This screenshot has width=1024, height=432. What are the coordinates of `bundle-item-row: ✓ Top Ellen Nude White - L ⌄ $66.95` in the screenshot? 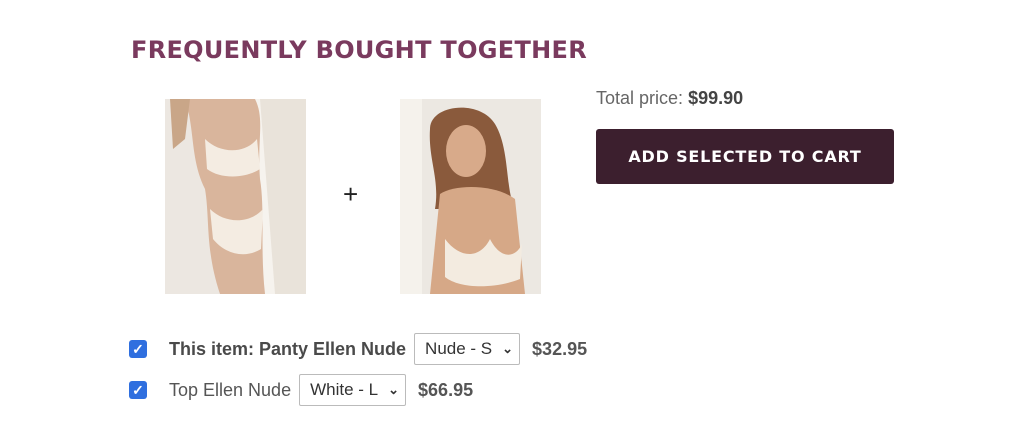 It's located at (301, 390).